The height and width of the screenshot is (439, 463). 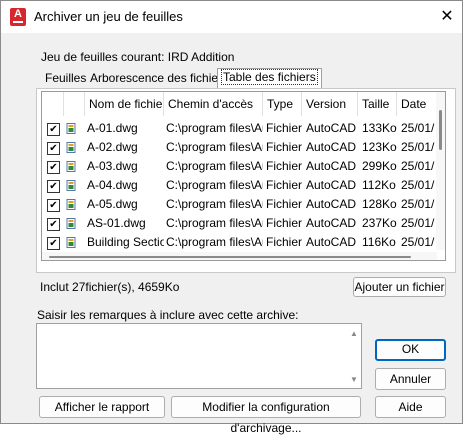 What do you see at coordinates (379, 128) in the screenshot?
I see `cell-size: 133Ko` at bounding box center [379, 128].